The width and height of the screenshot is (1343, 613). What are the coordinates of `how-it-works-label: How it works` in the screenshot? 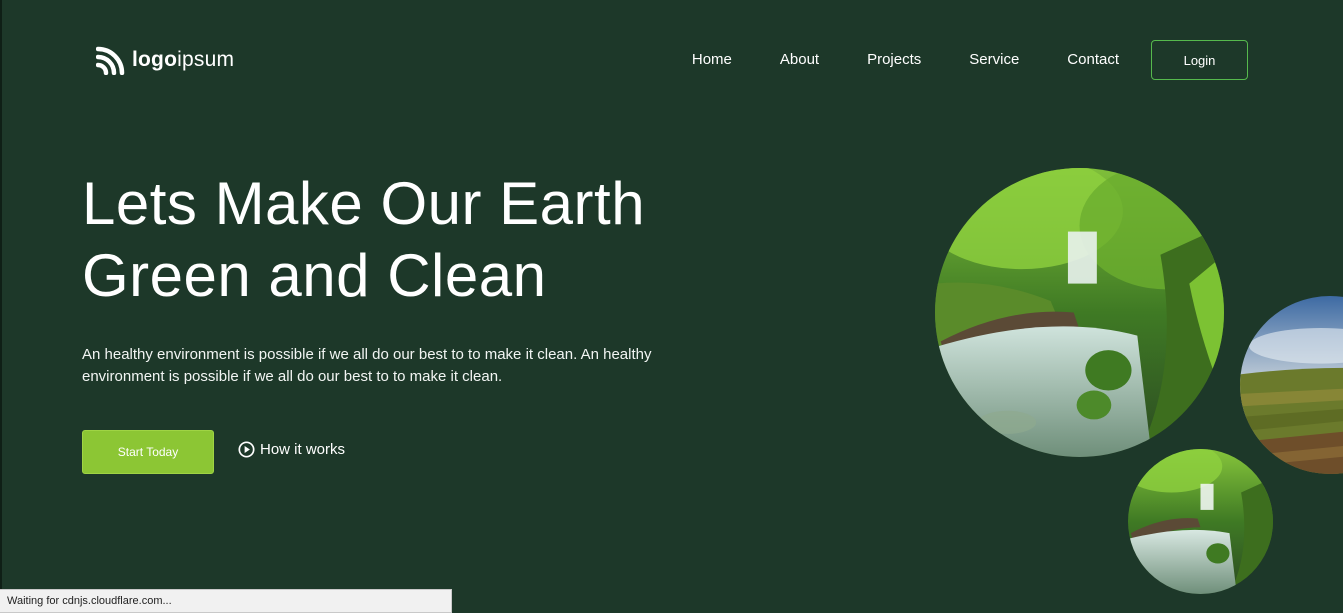 It's located at (303, 449).